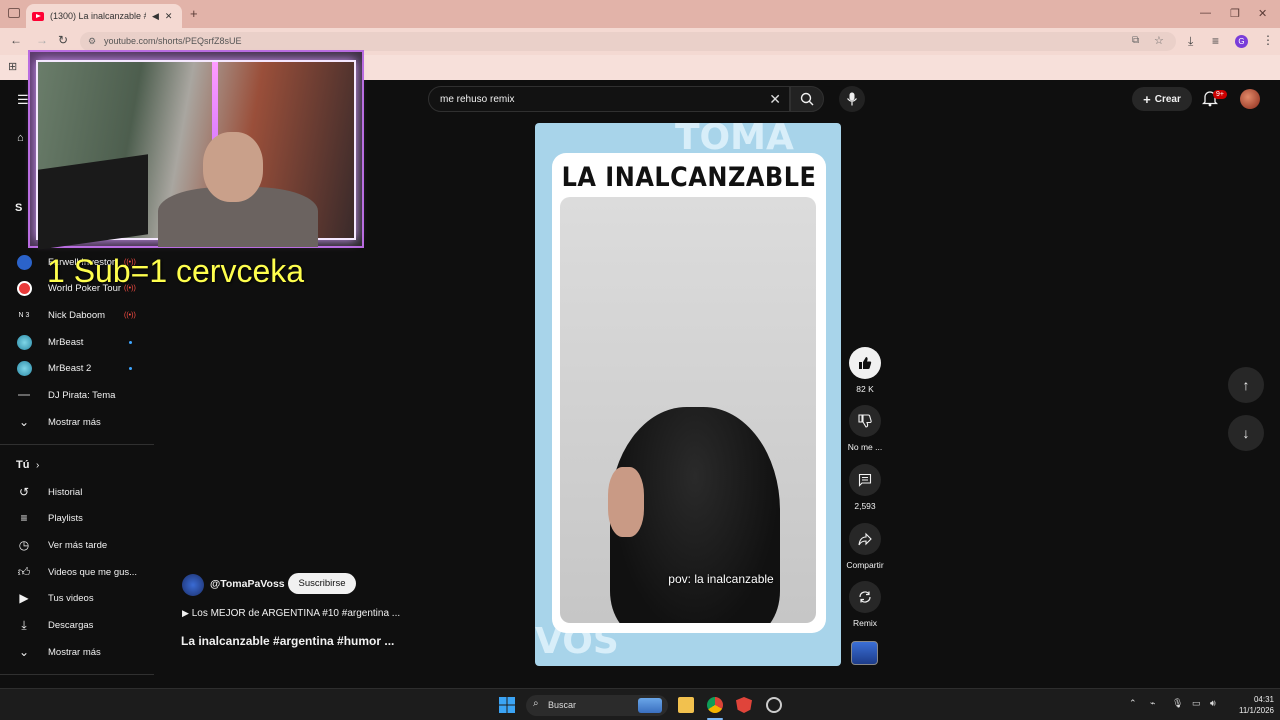  Describe the element at coordinates (865, 421) in the screenshot. I see `dislike-button` at that location.